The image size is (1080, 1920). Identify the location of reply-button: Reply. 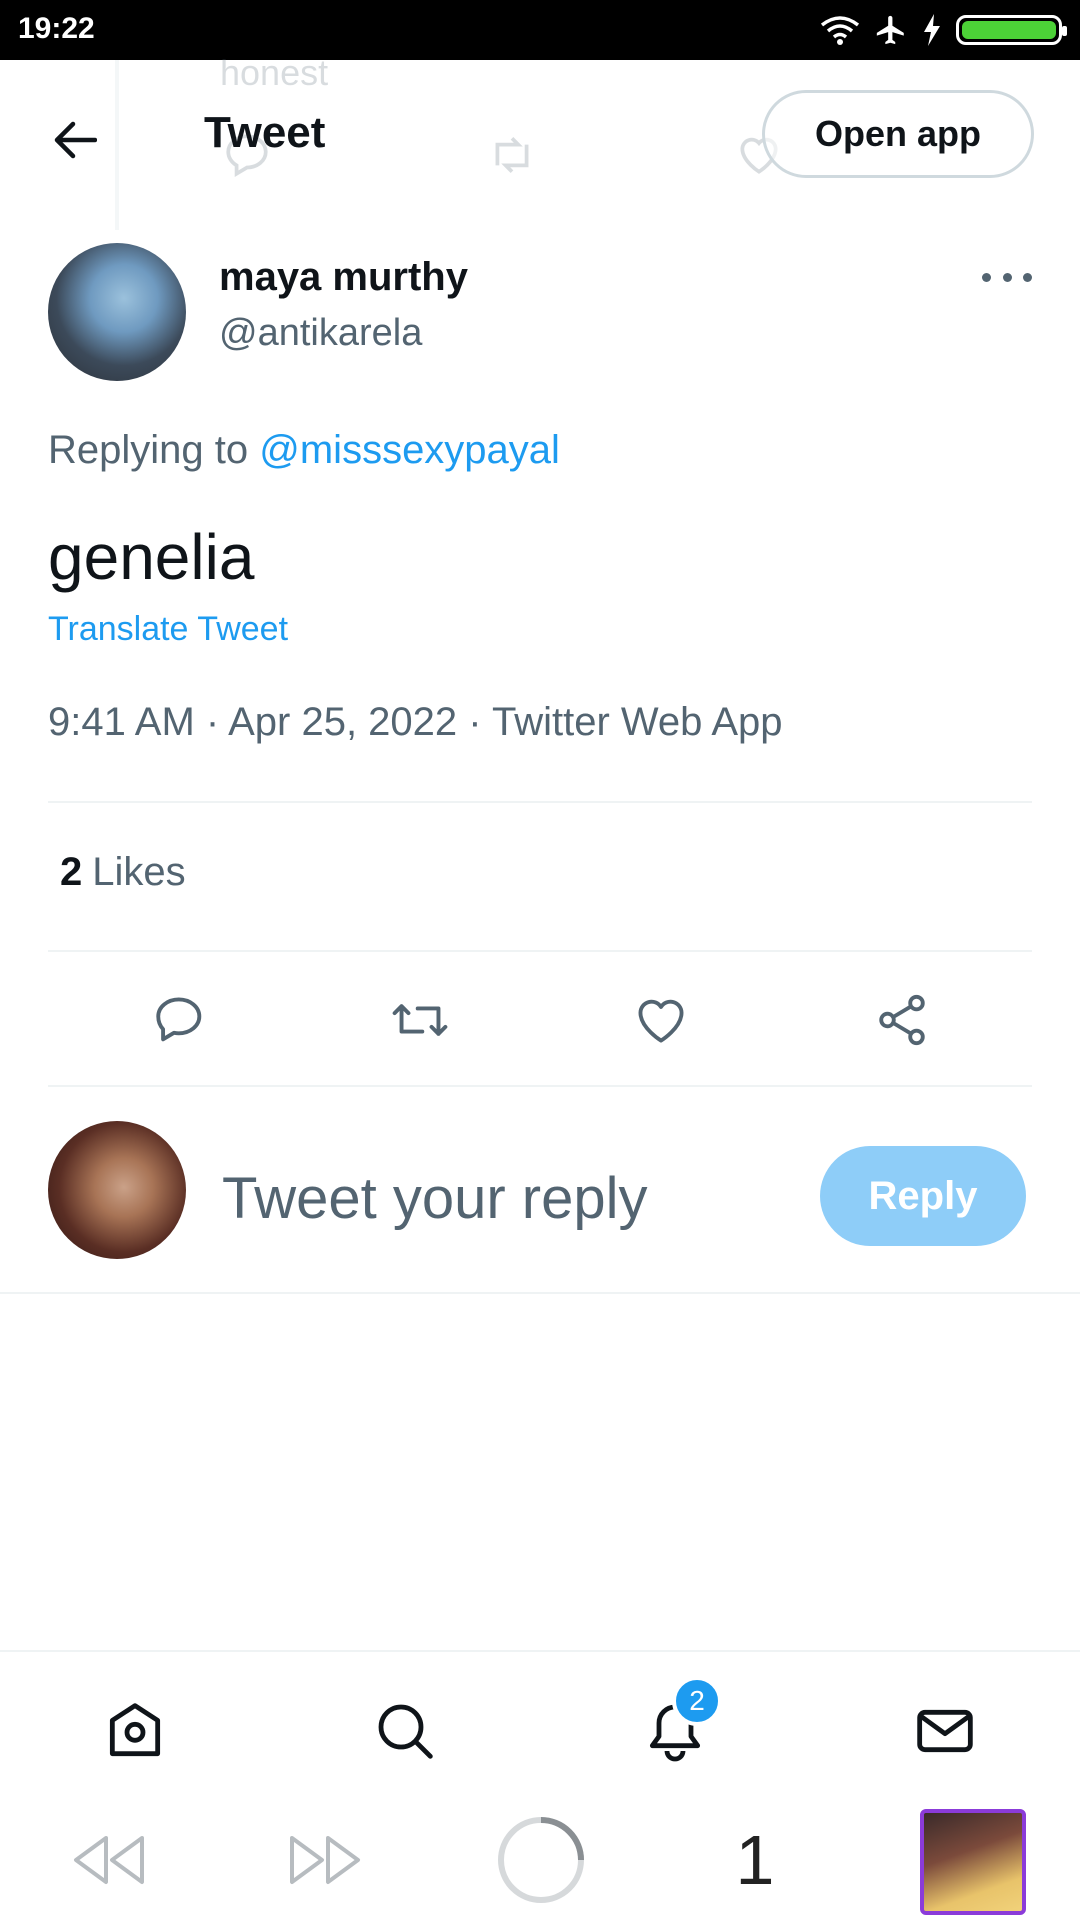
(923, 1196).